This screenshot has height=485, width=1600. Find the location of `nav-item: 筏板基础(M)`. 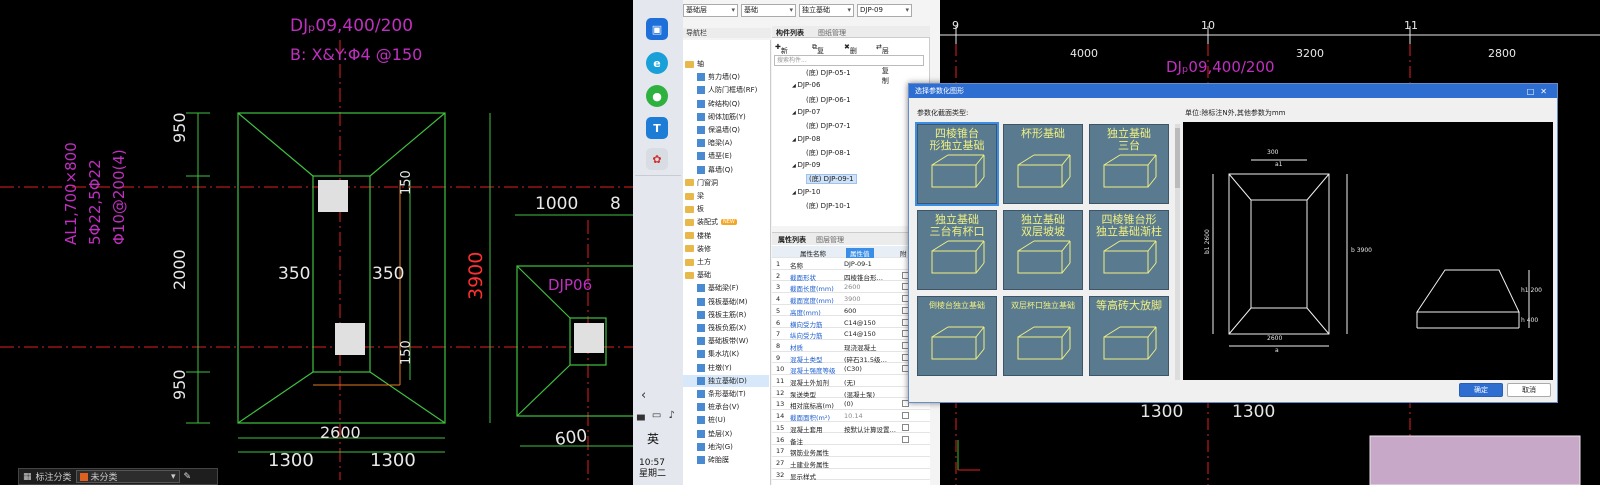

nav-item: 筏板基础(M) is located at coordinates (726, 302).